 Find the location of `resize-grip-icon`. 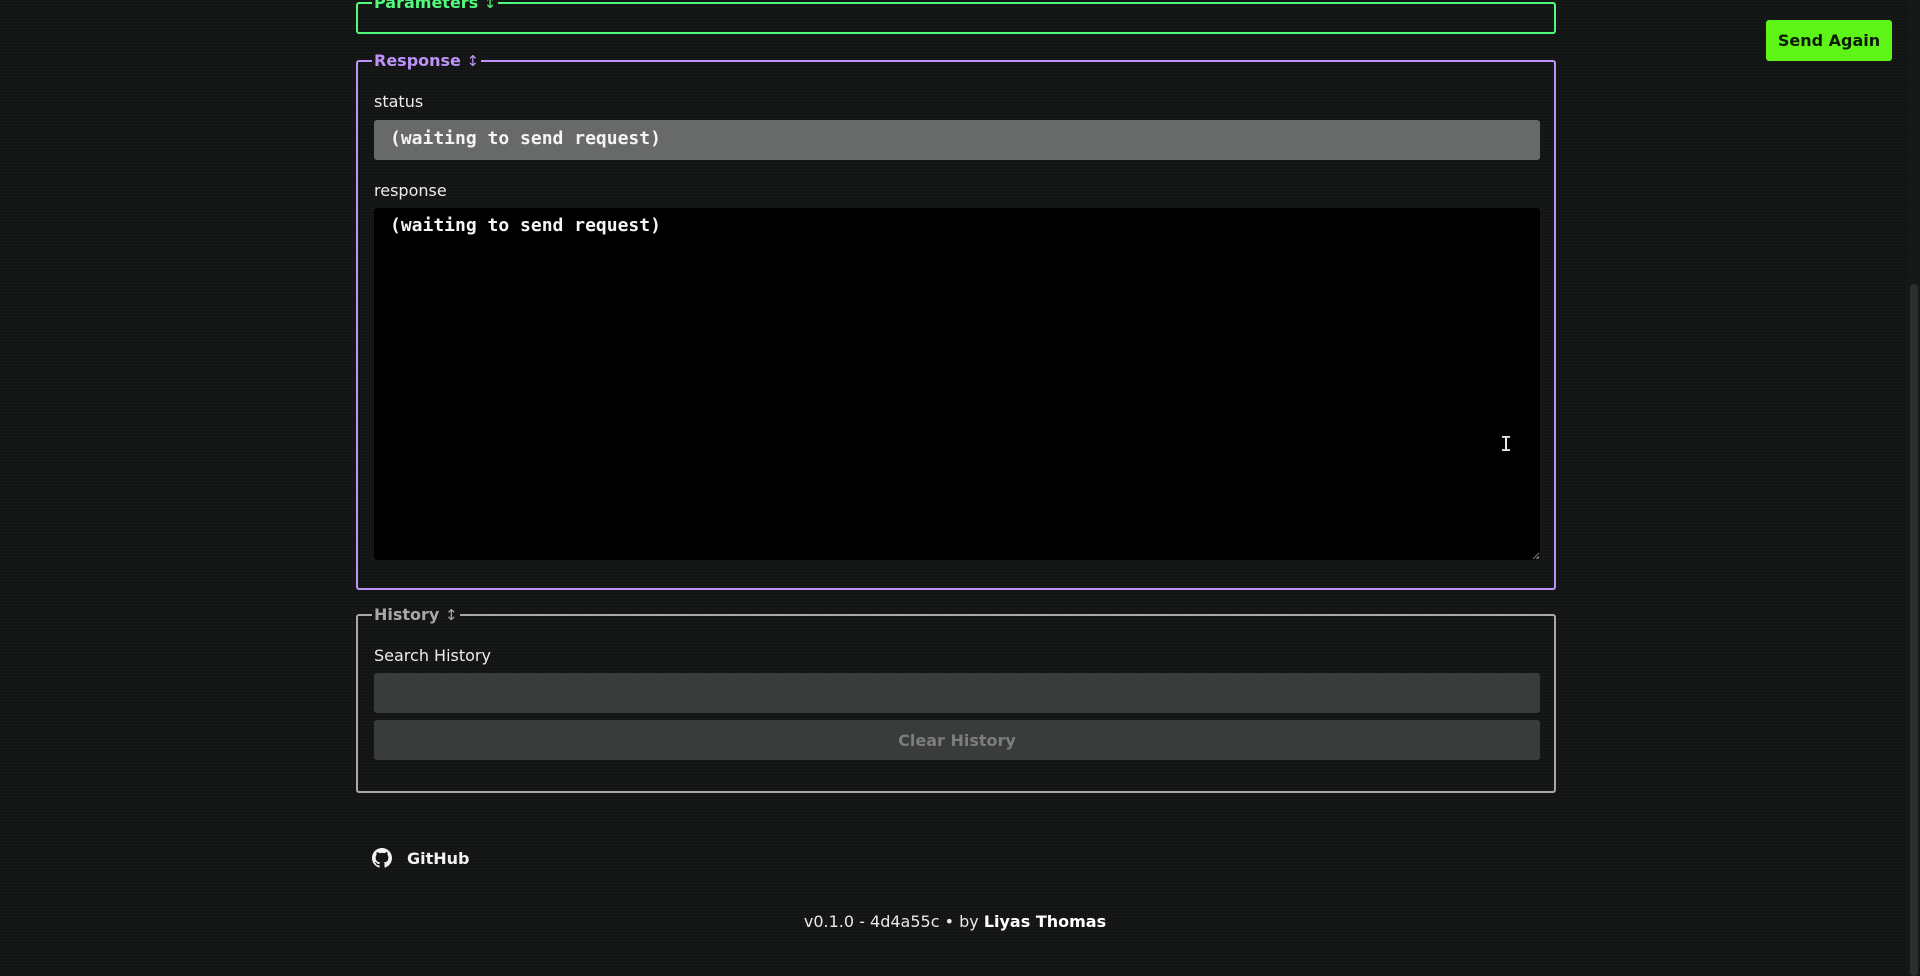

resize-grip-icon is located at coordinates (1536, 556).